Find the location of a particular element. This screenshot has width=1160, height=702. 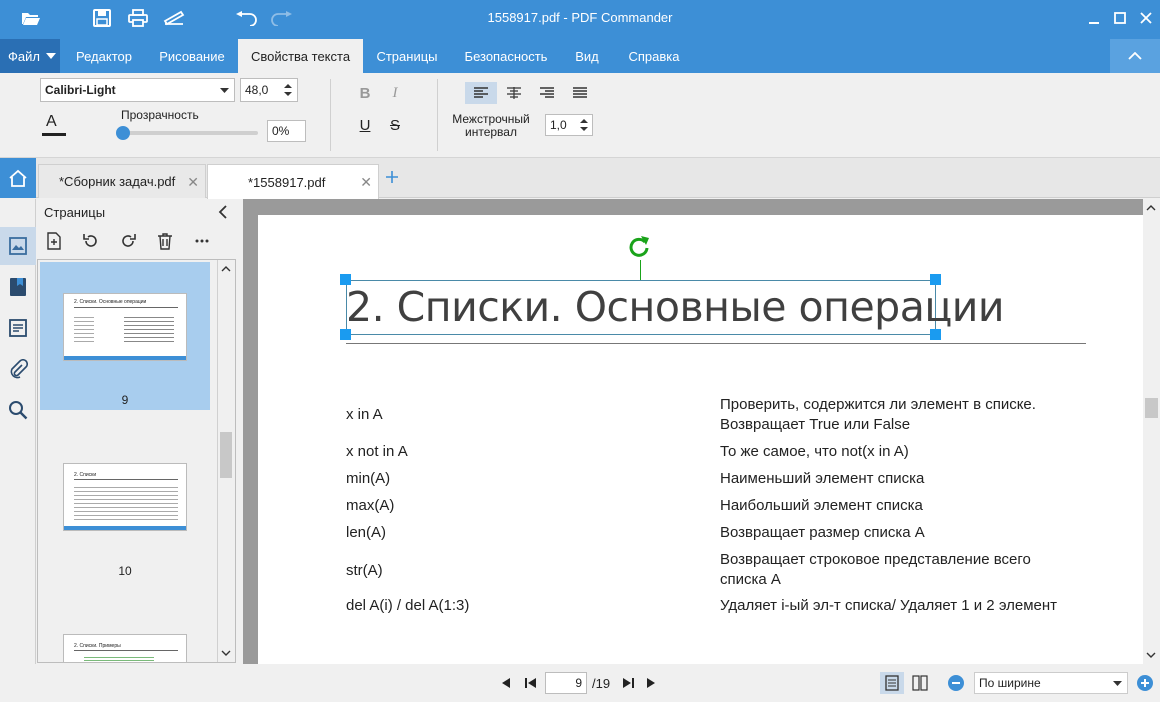

tab-pages: Страницы is located at coordinates (407, 56).